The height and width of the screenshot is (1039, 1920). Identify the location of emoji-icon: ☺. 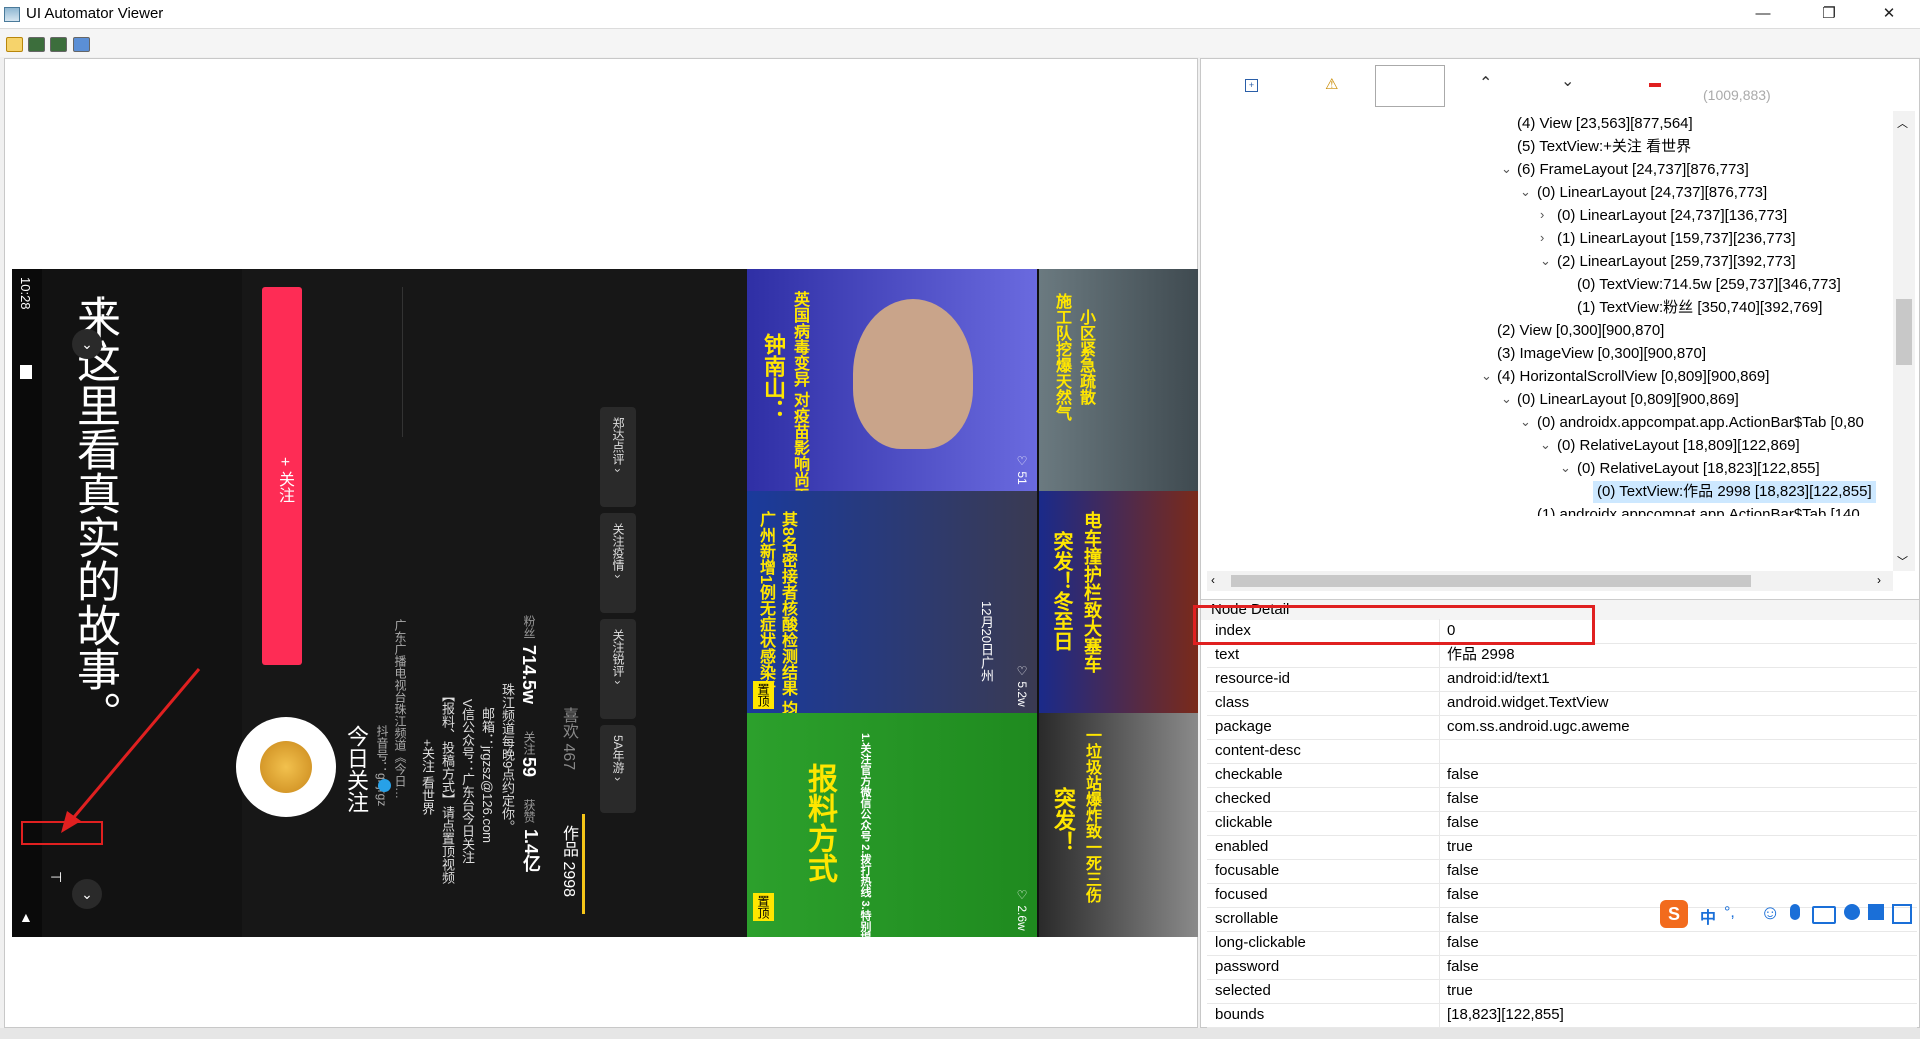
(1770, 913).